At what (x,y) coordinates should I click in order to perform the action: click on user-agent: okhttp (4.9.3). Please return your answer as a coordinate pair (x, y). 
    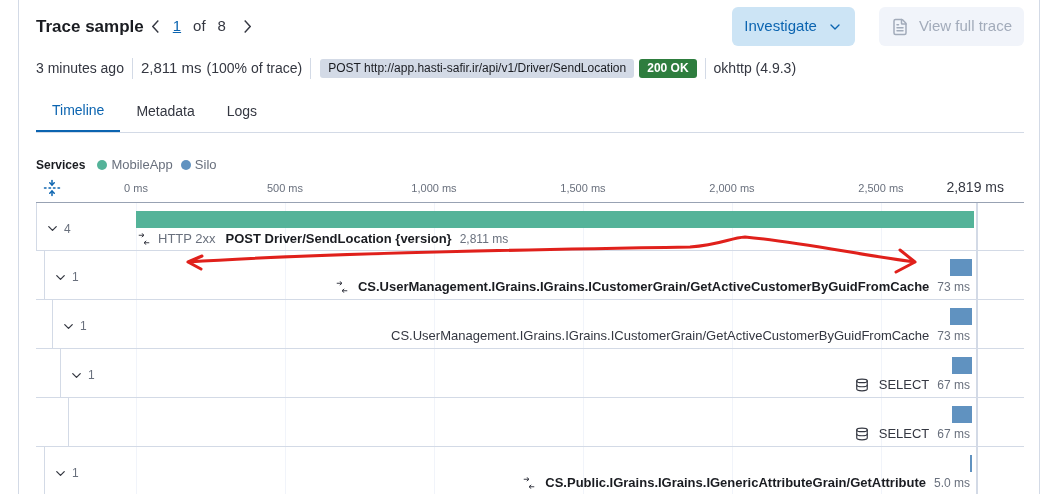
    Looking at the image, I should click on (750, 68).